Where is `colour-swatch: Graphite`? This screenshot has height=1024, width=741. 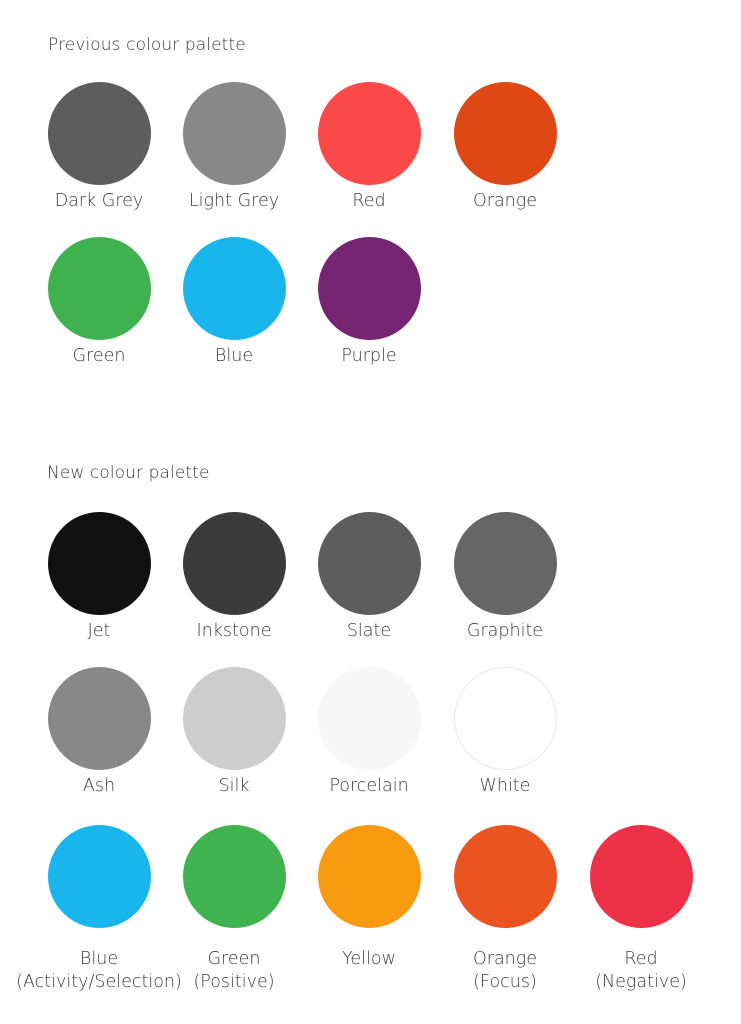 colour-swatch: Graphite is located at coordinates (505, 577).